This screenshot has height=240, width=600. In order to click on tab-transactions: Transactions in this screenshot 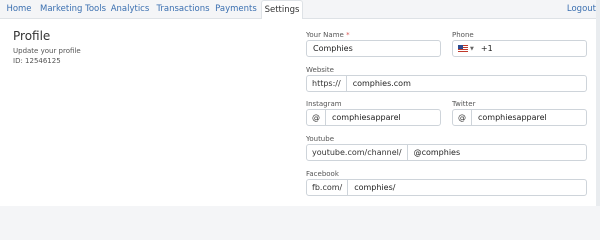, I will do `click(183, 9)`.